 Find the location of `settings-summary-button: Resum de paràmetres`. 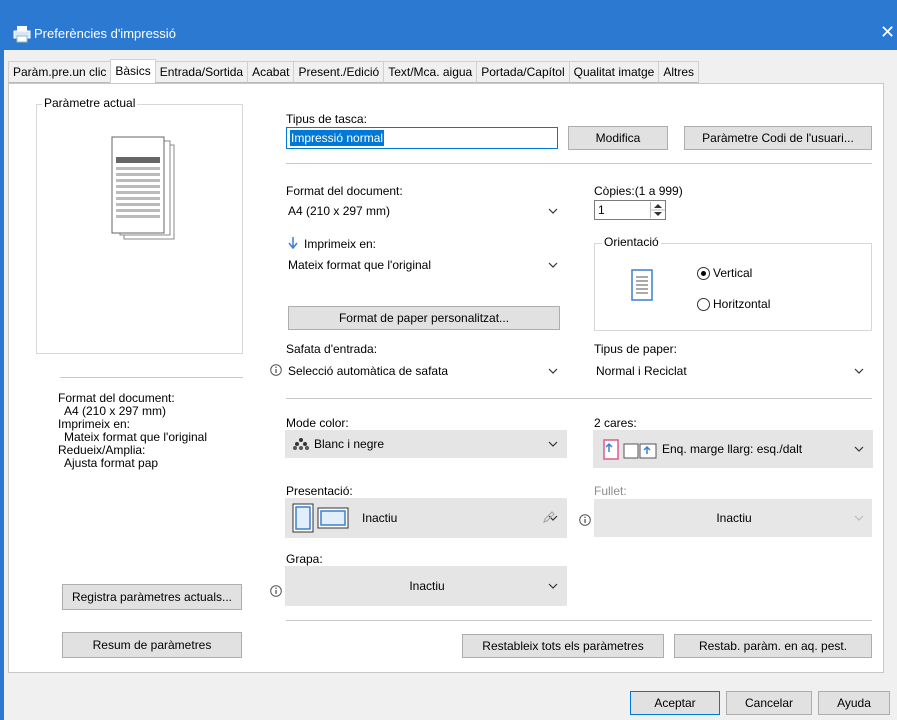

settings-summary-button: Resum de paràmetres is located at coordinates (152, 645).